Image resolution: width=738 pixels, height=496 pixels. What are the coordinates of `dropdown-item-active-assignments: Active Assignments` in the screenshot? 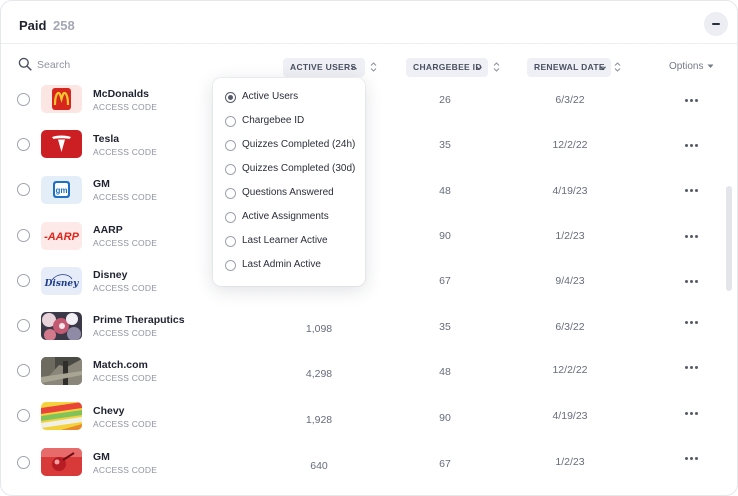 It's located at (292, 218).